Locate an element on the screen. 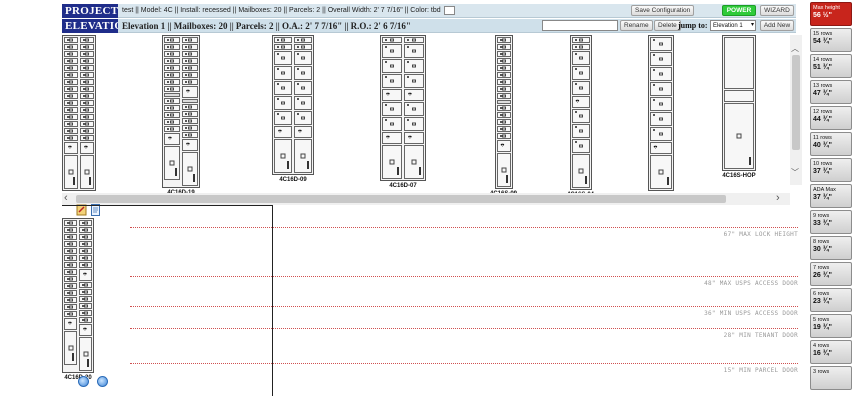  unit-4c16s-04: •:•4C16S-04 is located at coordinates (580, 114).